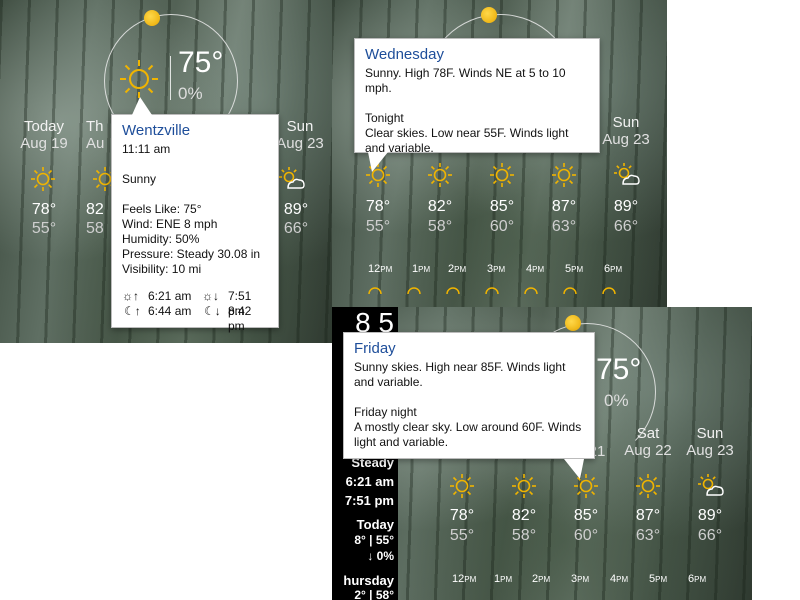 The height and width of the screenshot is (600, 800). I want to click on tooltip-condition: Sunny, so click(139, 179).